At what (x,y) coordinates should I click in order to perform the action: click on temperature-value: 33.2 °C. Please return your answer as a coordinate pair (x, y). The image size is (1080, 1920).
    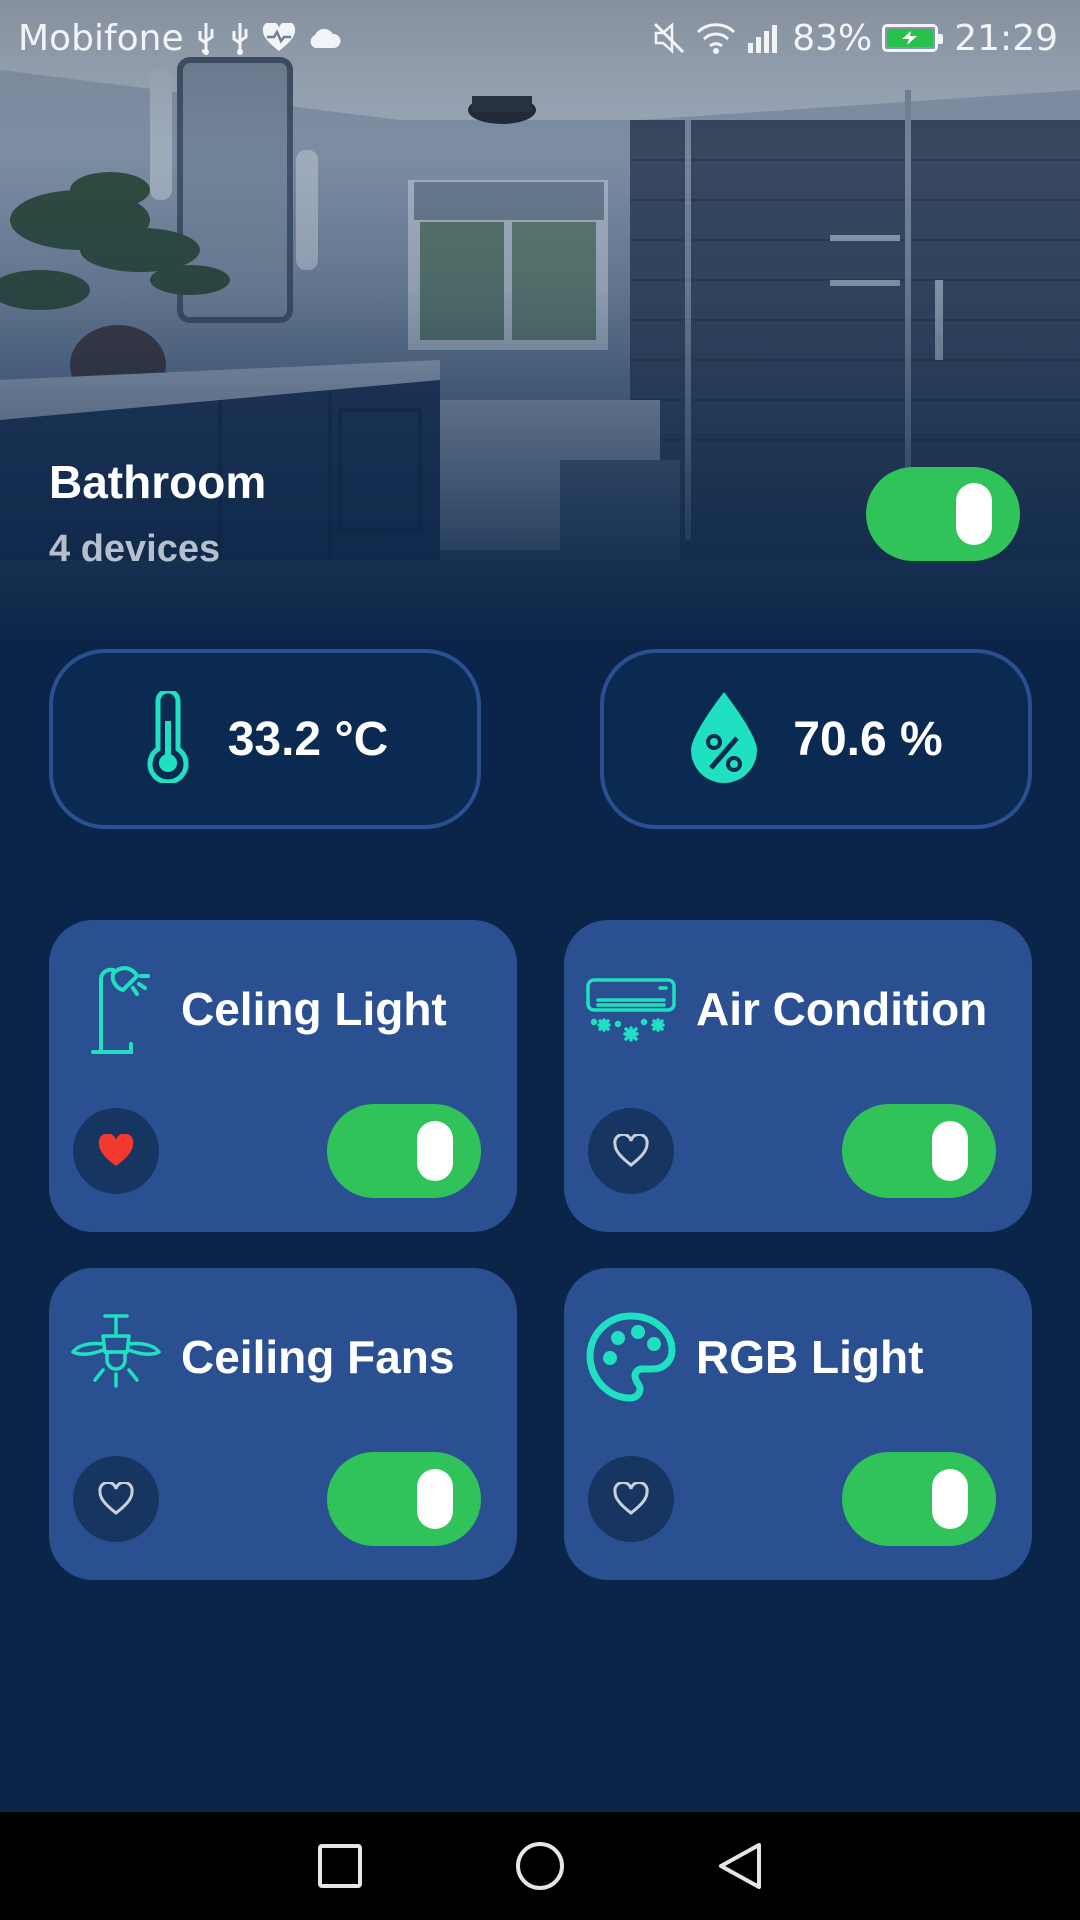
    Looking at the image, I should click on (308, 739).